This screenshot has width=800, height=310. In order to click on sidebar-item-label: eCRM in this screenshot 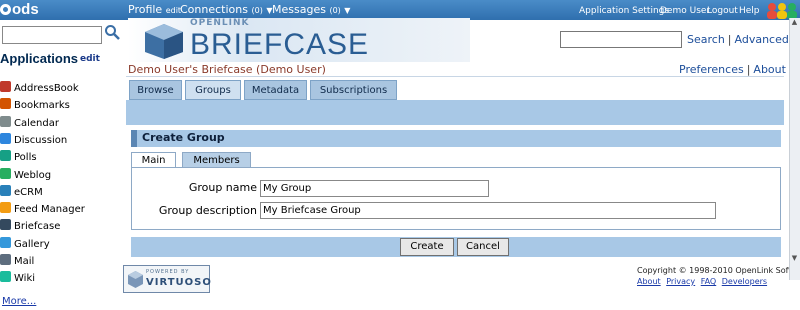, I will do `click(28, 192)`.